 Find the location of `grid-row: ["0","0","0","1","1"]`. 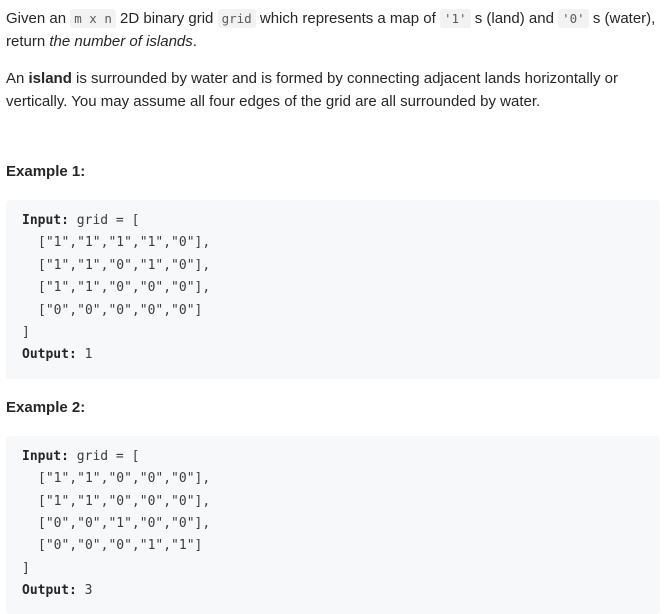

grid-row: ["0","0","0","1","1"] is located at coordinates (120, 546).